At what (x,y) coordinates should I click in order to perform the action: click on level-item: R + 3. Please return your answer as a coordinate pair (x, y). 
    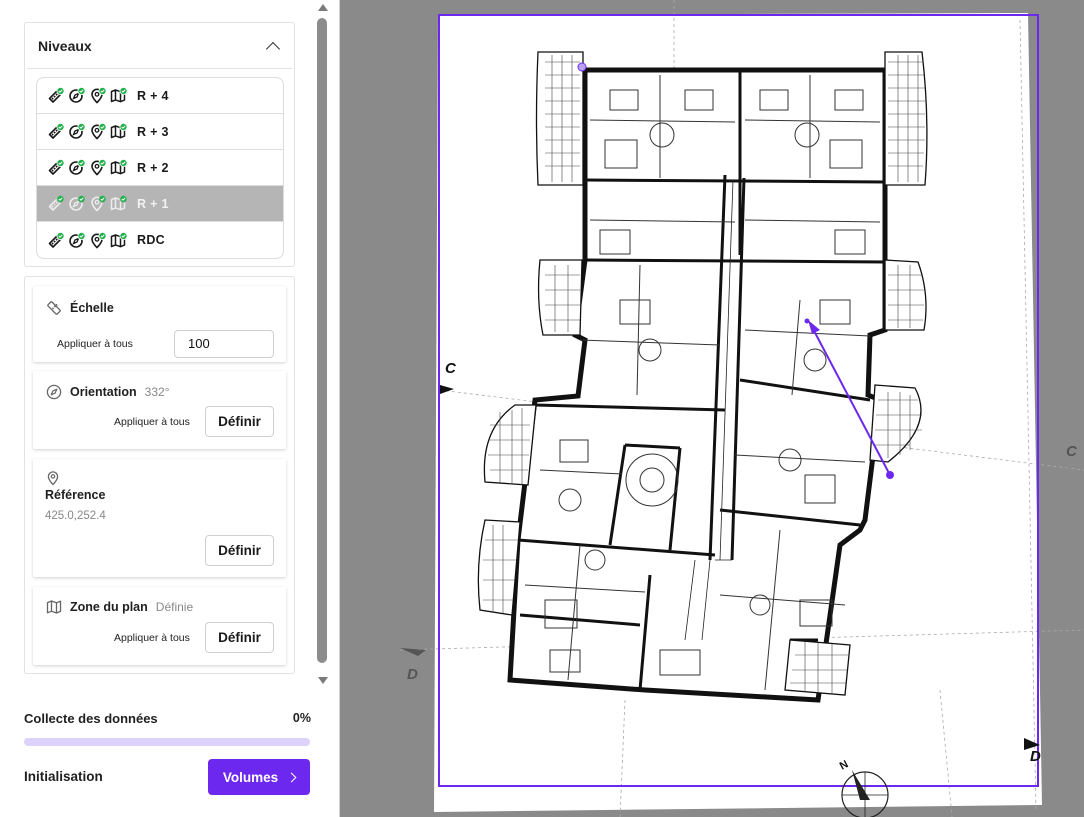
    Looking at the image, I should click on (160, 132).